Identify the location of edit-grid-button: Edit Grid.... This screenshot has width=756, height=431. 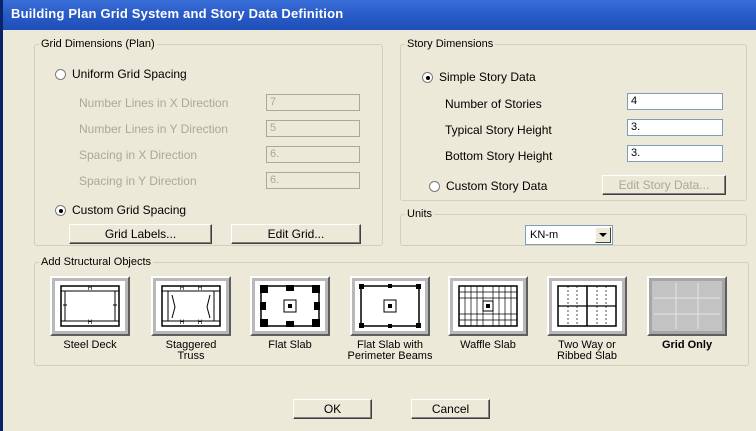
(296, 234).